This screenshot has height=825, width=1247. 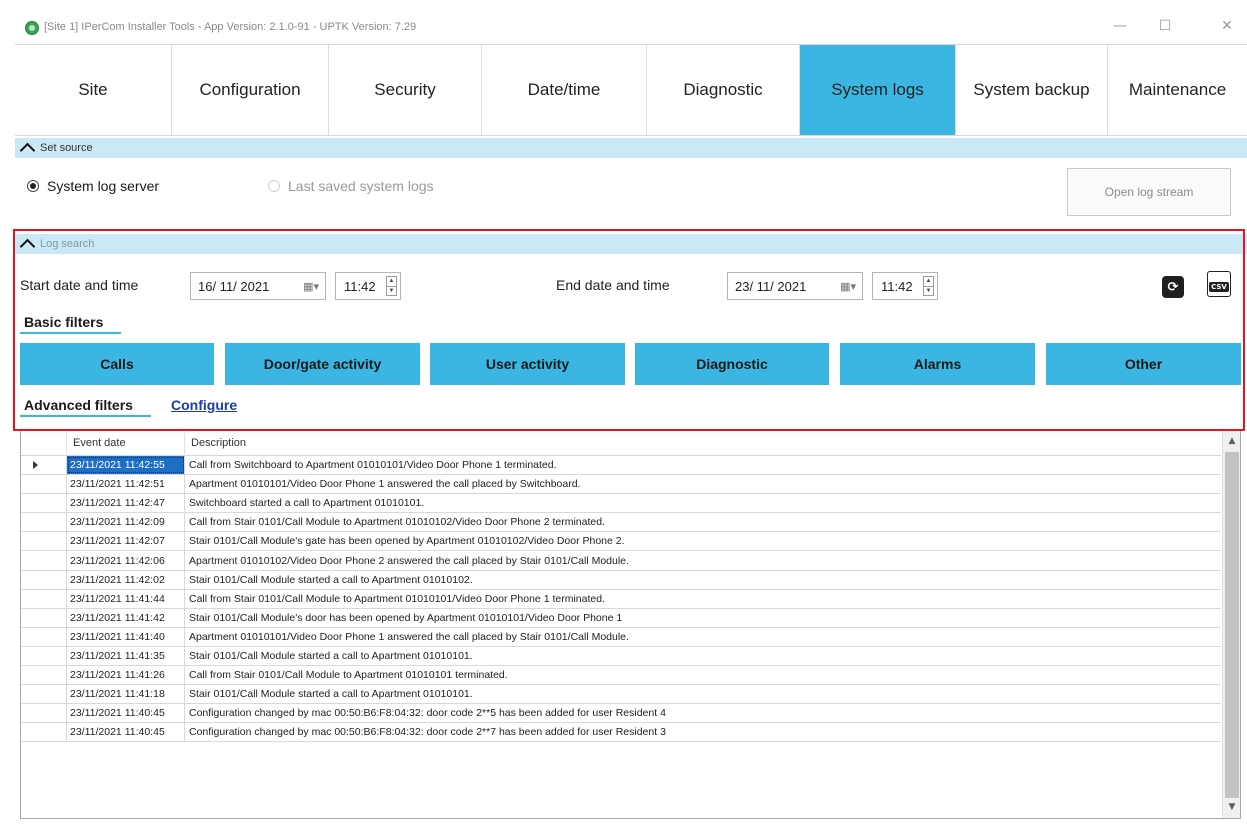 I want to click on cell-event-date: 23/11/2021 11:42:09, so click(x=126, y=522).